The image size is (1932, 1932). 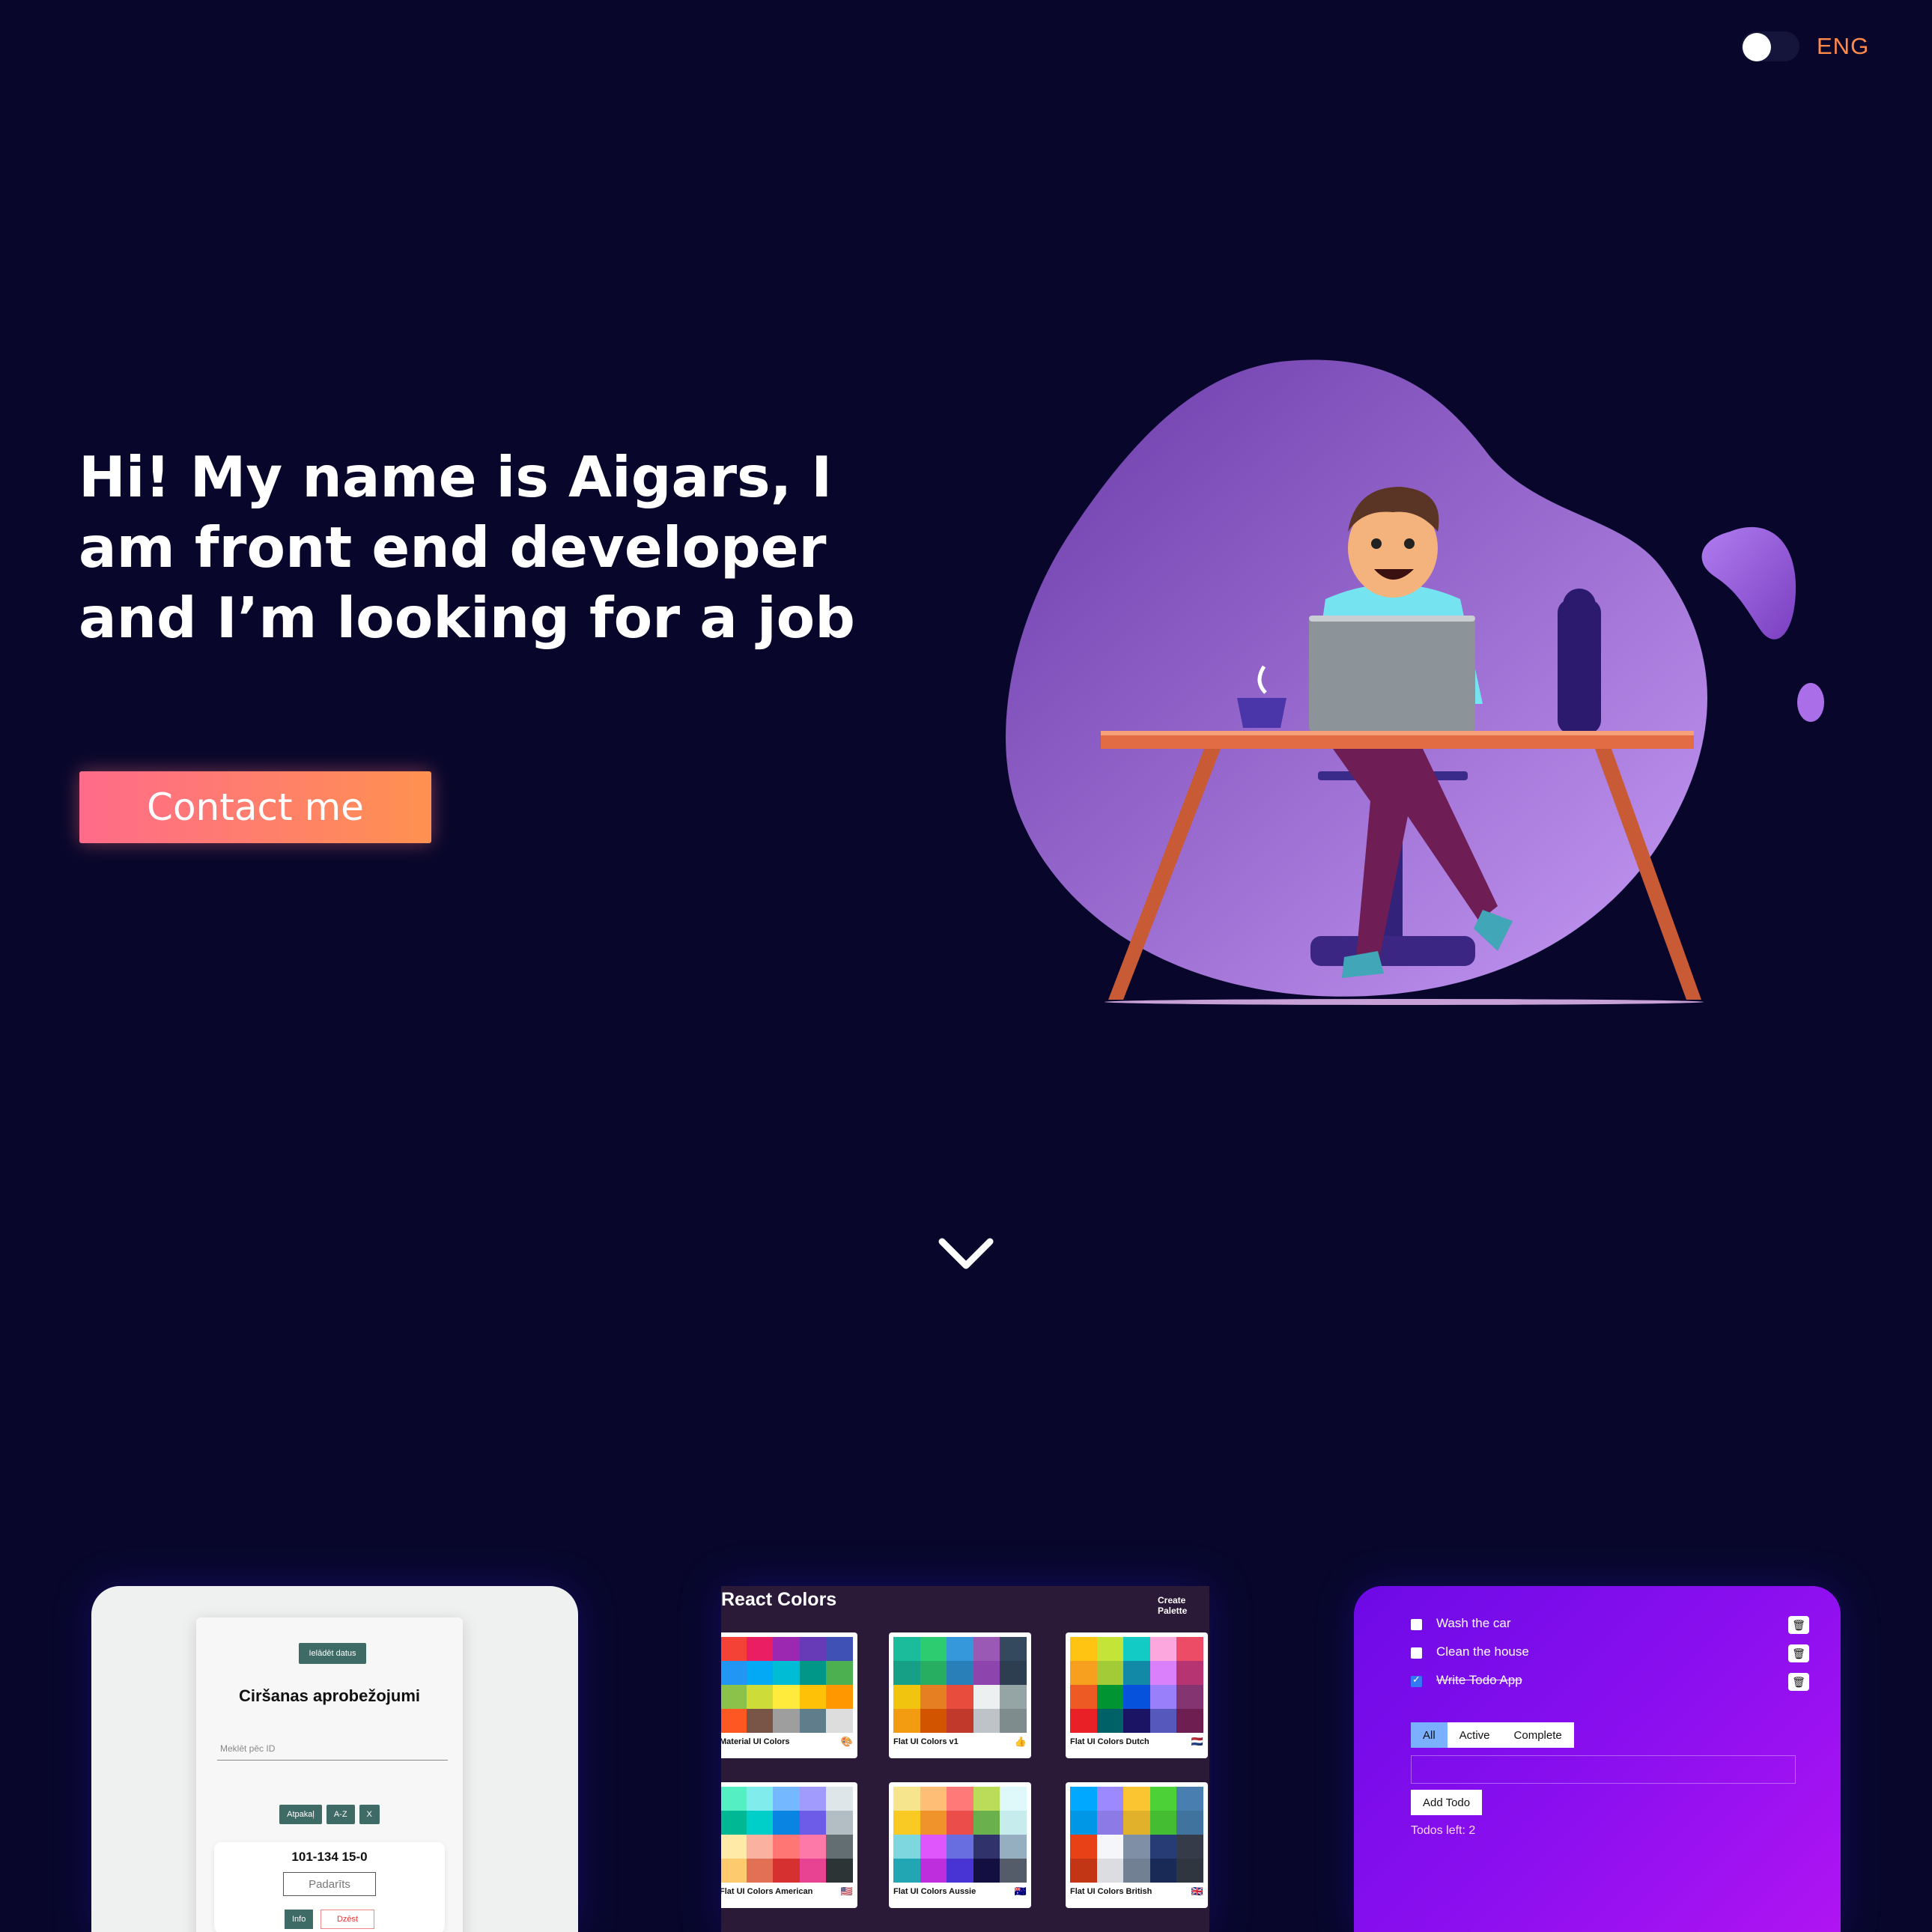 I want to click on create-palette-link: Create Palette, so click(x=1183, y=1605).